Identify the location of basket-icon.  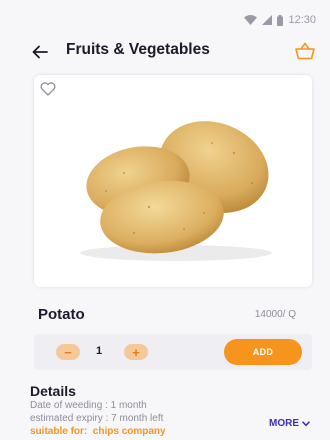
(305, 51).